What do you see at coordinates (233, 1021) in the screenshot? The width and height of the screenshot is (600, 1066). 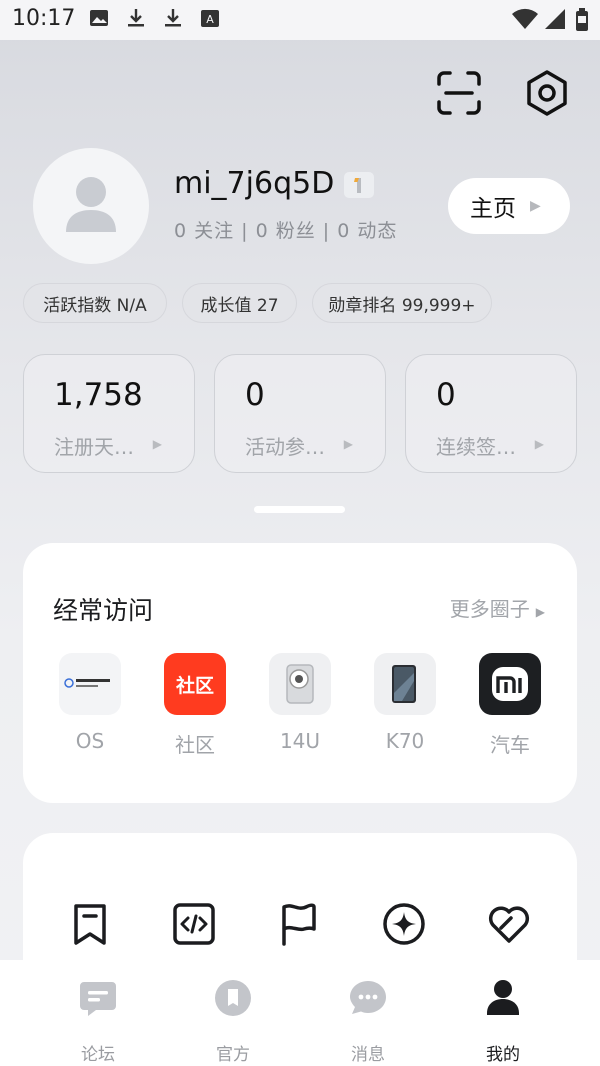 I see `tab-official: 官方` at bounding box center [233, 1021].